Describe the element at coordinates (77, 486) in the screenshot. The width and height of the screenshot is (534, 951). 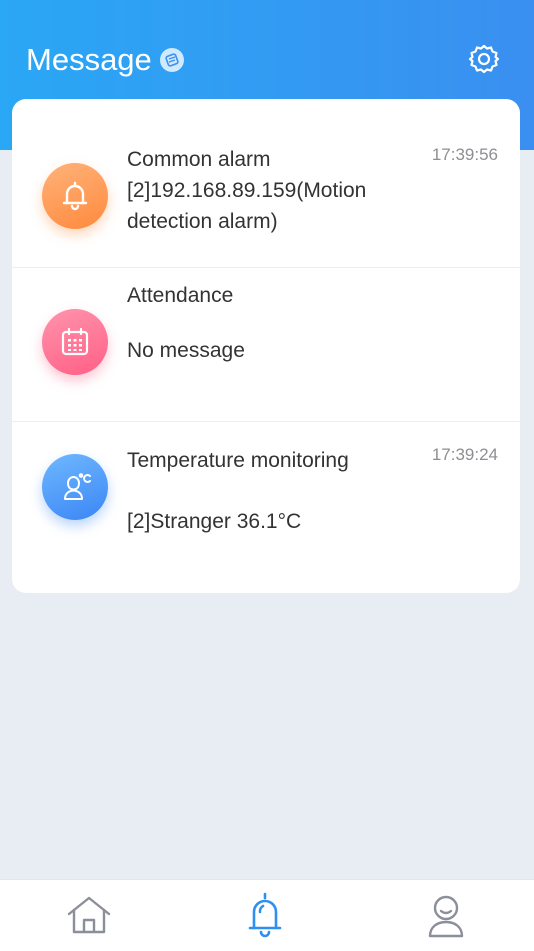
I see `person-temperature-icon` at that location.